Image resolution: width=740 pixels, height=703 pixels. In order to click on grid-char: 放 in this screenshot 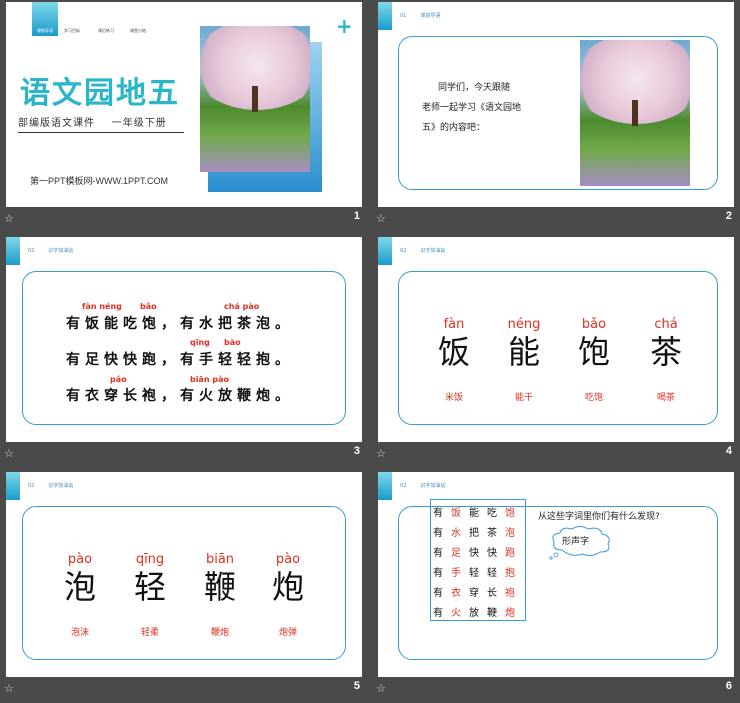, I will do `click(474, 613)`.